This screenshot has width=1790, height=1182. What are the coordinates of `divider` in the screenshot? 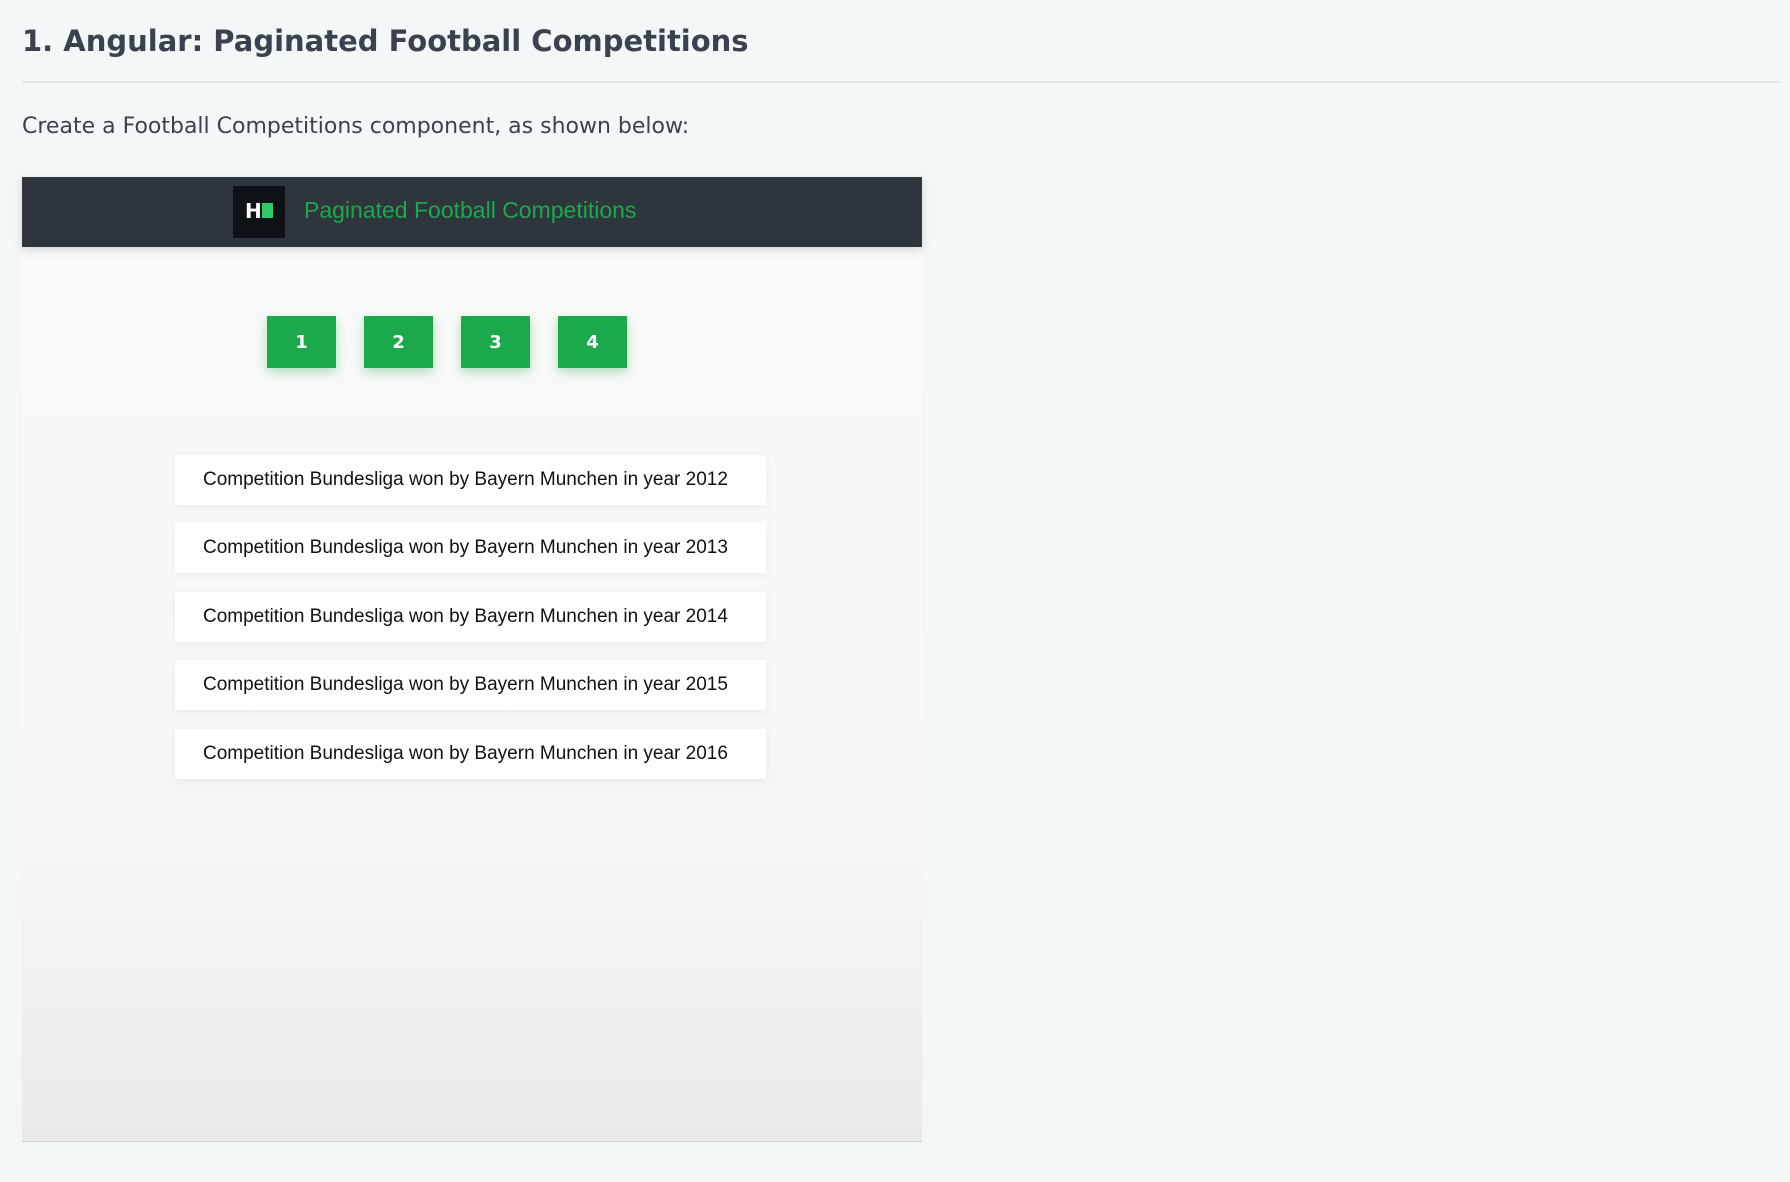 It's located at (901, 82).